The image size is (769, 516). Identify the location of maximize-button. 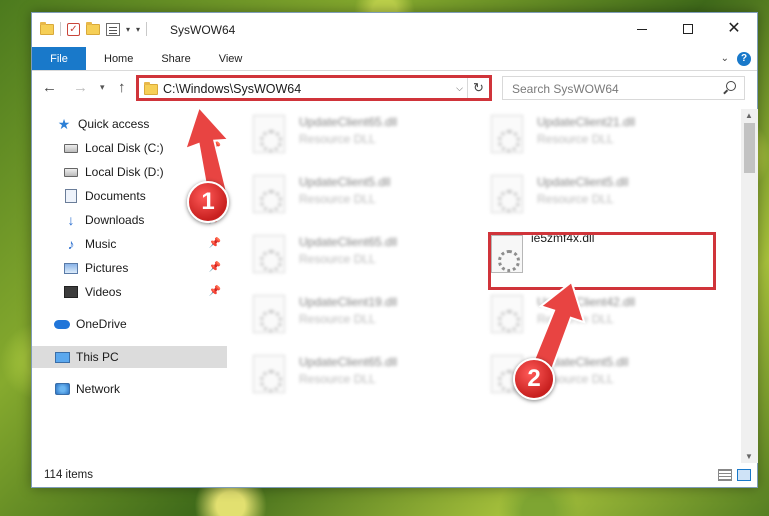
(688, 29).